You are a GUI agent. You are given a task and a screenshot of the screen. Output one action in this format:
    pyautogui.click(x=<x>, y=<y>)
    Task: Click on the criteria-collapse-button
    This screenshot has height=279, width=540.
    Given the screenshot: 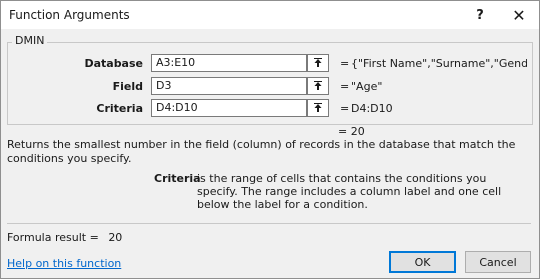 What is the action you would take?
    pyautogui.click(x=318, y=108)
    